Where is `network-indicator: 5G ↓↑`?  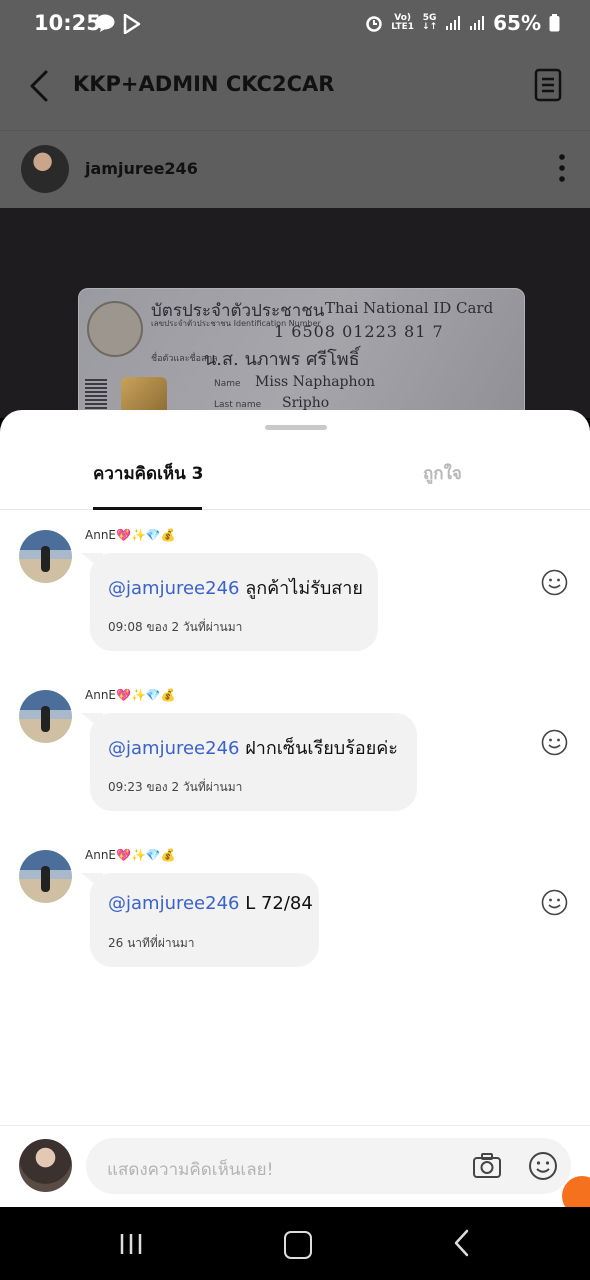
network-indicator: 5G ↓↑ is located at coordinates (430, 22).